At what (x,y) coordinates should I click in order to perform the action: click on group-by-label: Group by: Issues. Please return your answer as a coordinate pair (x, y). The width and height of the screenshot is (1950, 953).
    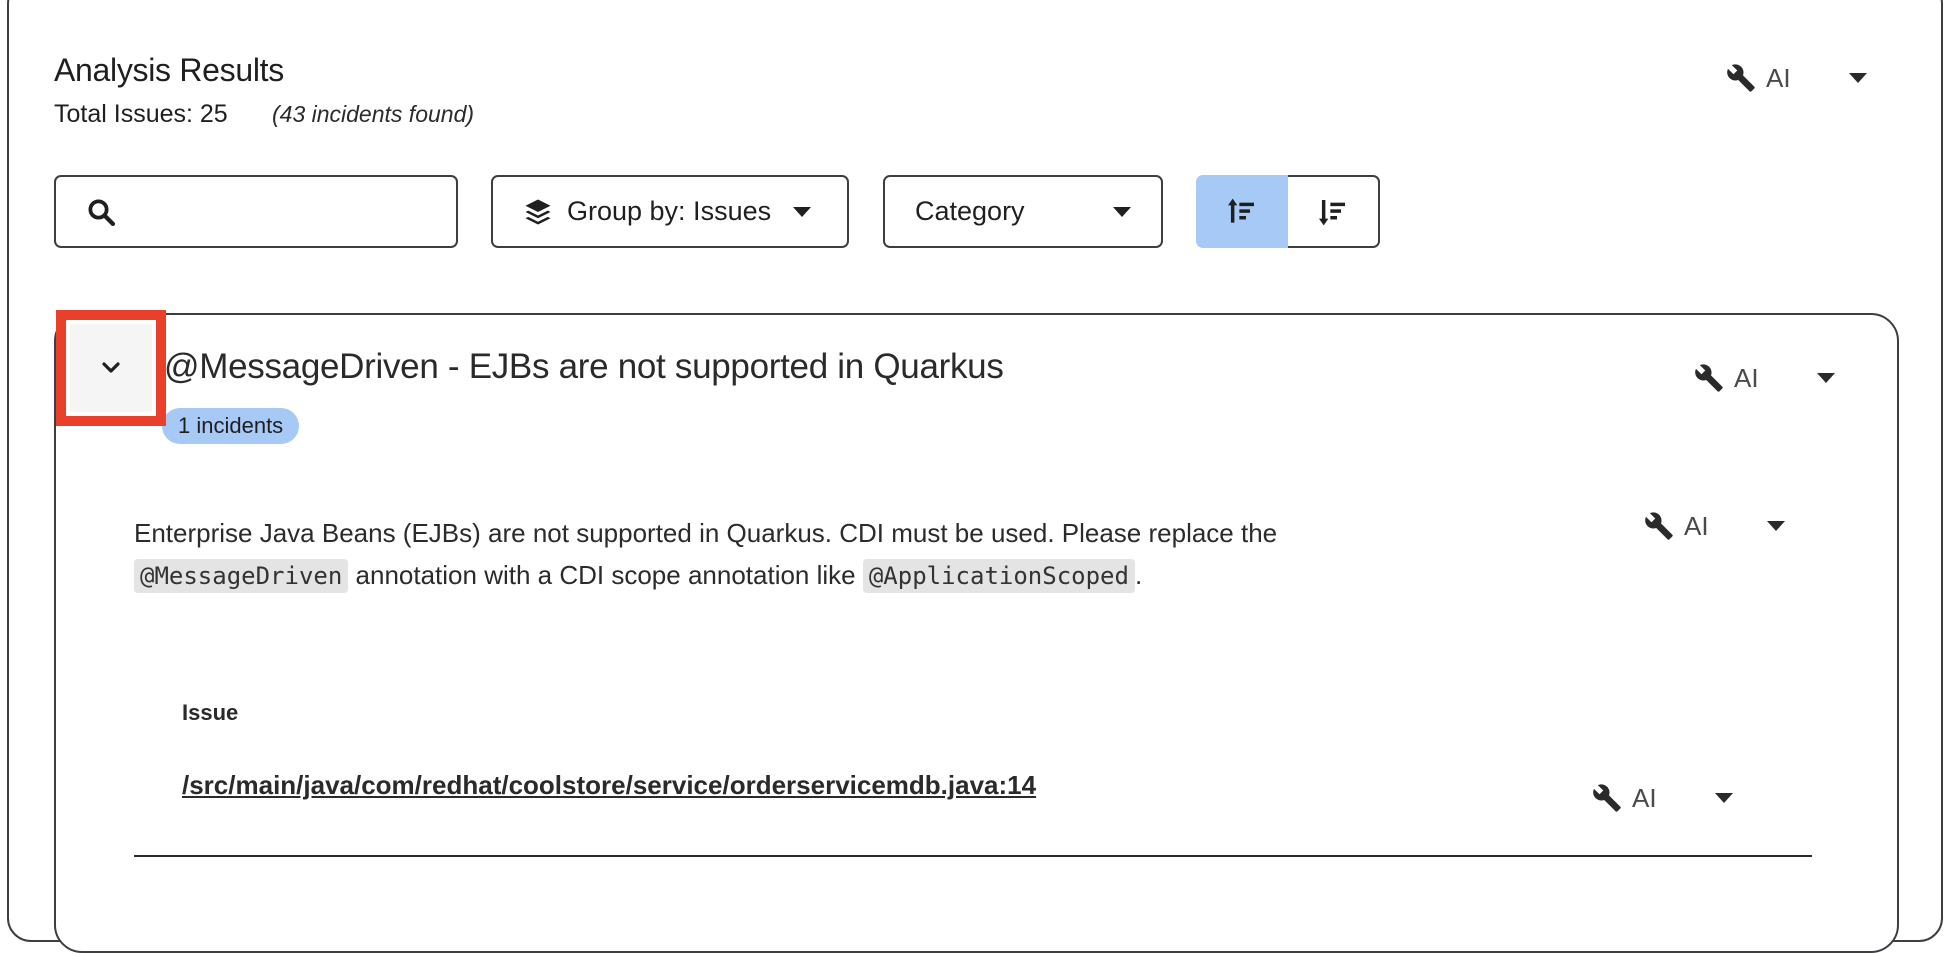
    Looking at the image, I should click on (669, 211).